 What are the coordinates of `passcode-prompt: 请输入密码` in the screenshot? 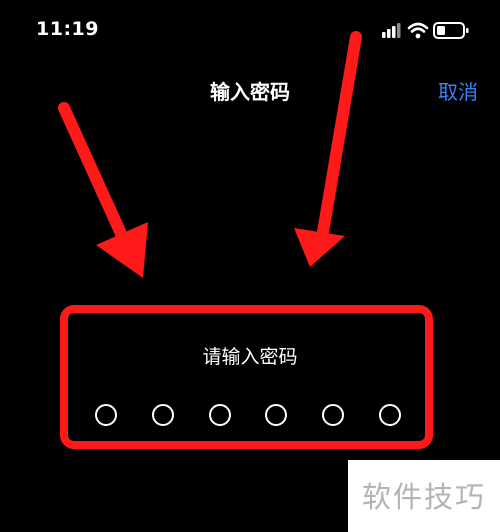 It's located at (250, 357).